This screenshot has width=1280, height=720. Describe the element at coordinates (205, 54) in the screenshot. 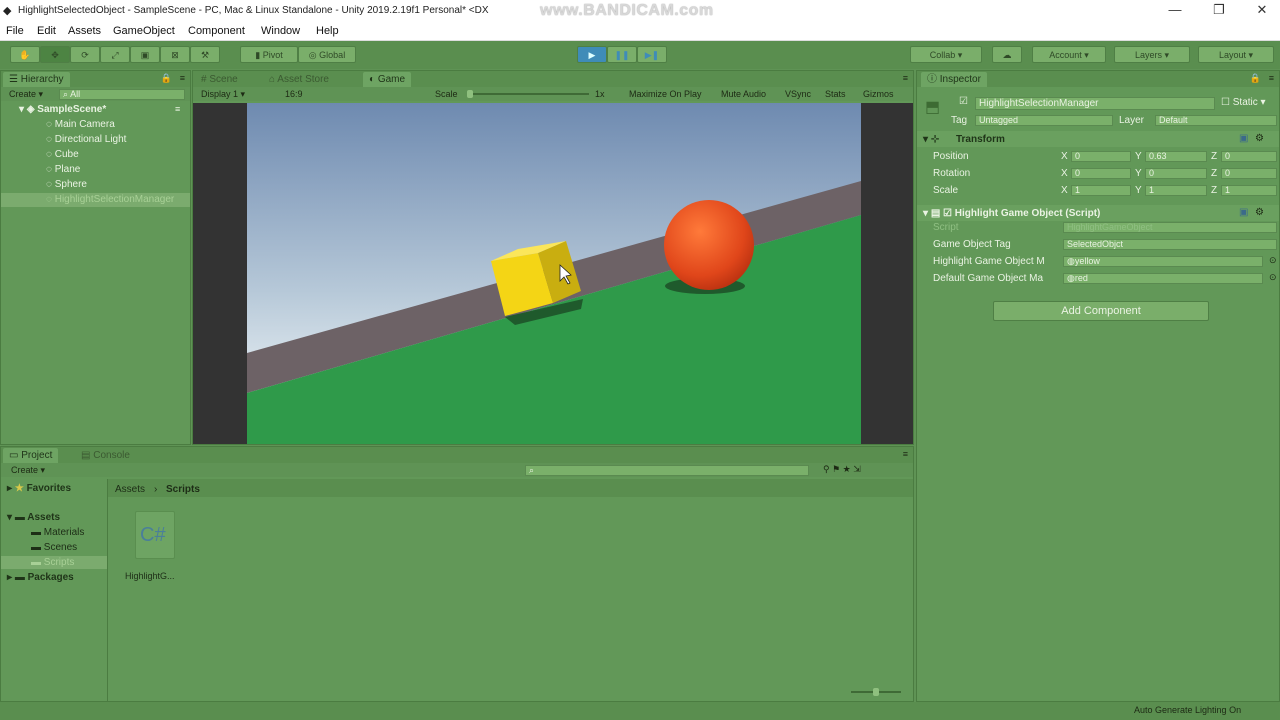

I see `custom-tool-icon: ⚒` at that location.